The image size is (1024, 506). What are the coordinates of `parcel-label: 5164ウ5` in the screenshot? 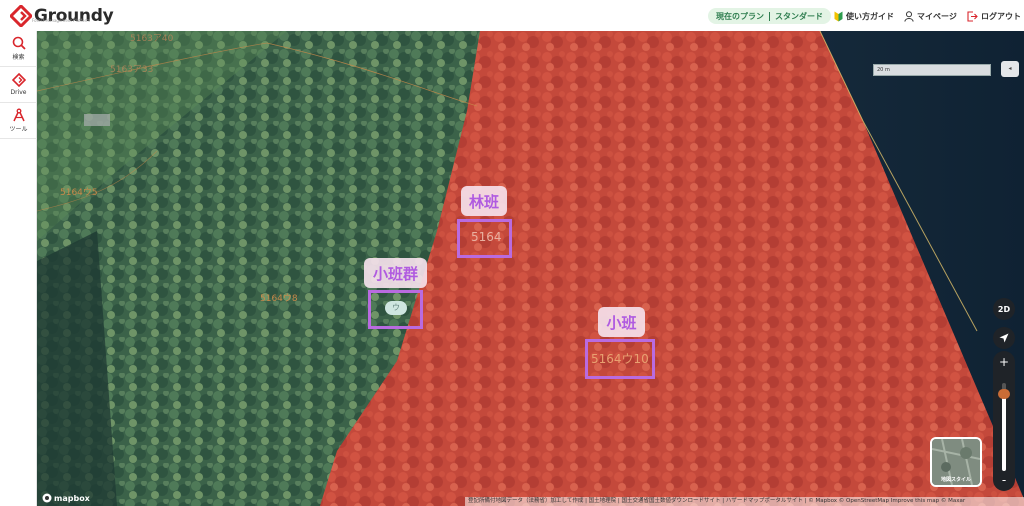 It's located at (79, 191).